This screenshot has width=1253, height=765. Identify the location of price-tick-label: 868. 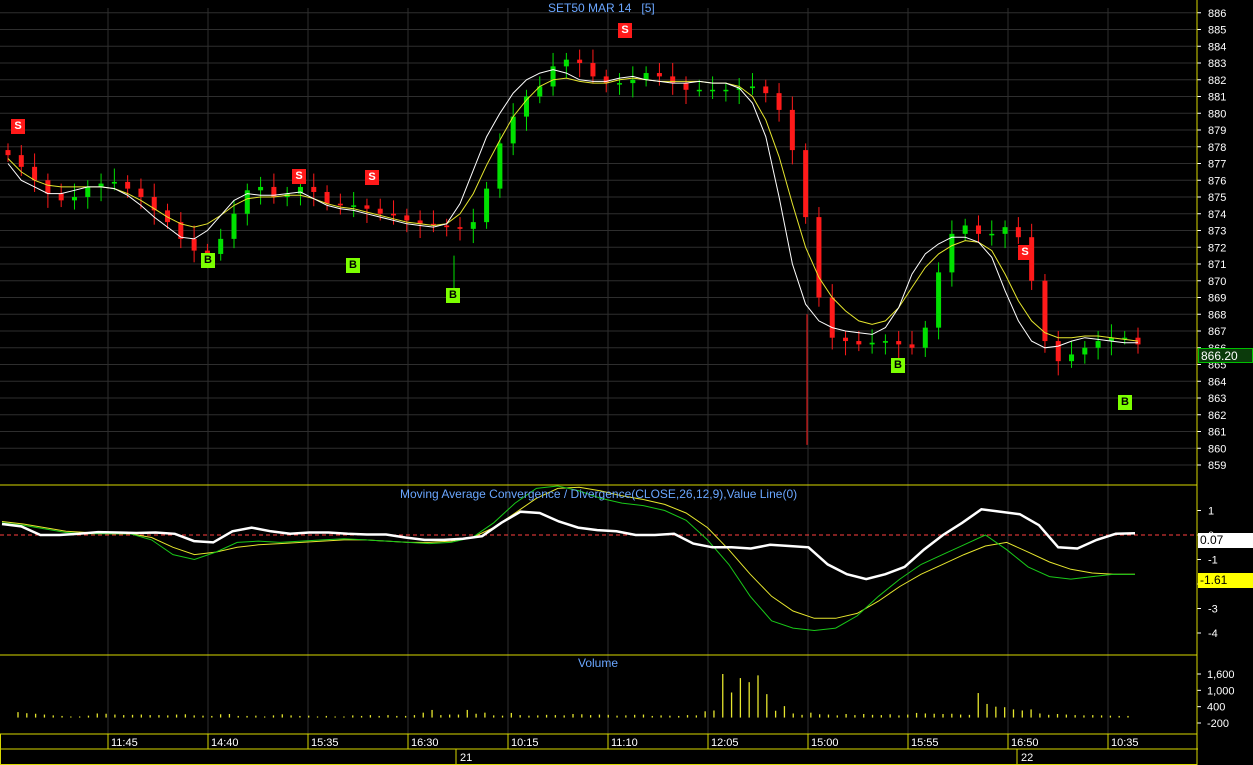
(1217, 315).